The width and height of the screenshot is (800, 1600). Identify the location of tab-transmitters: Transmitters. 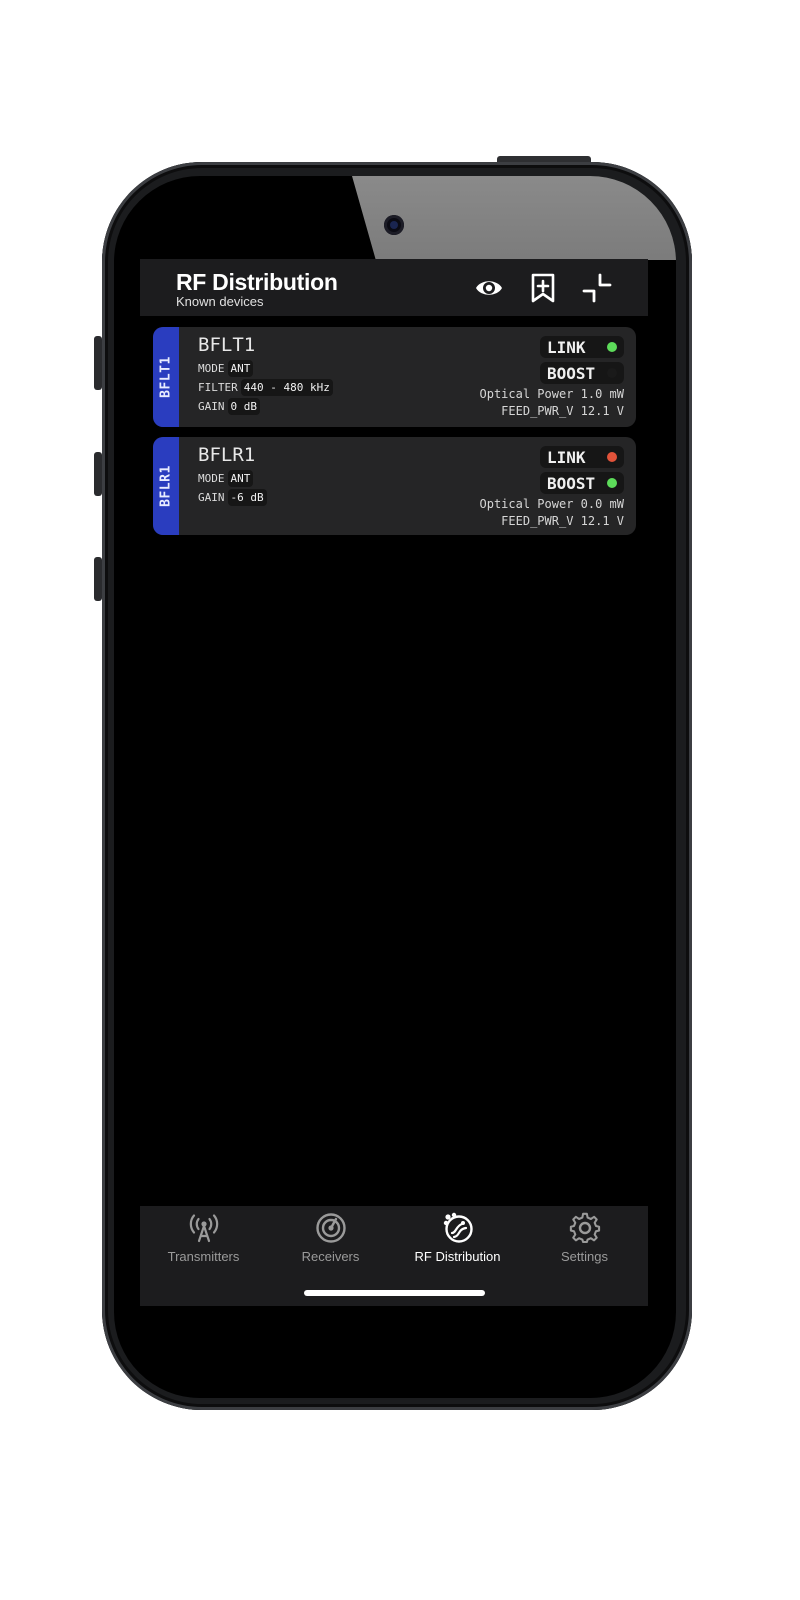
(203, 1238).